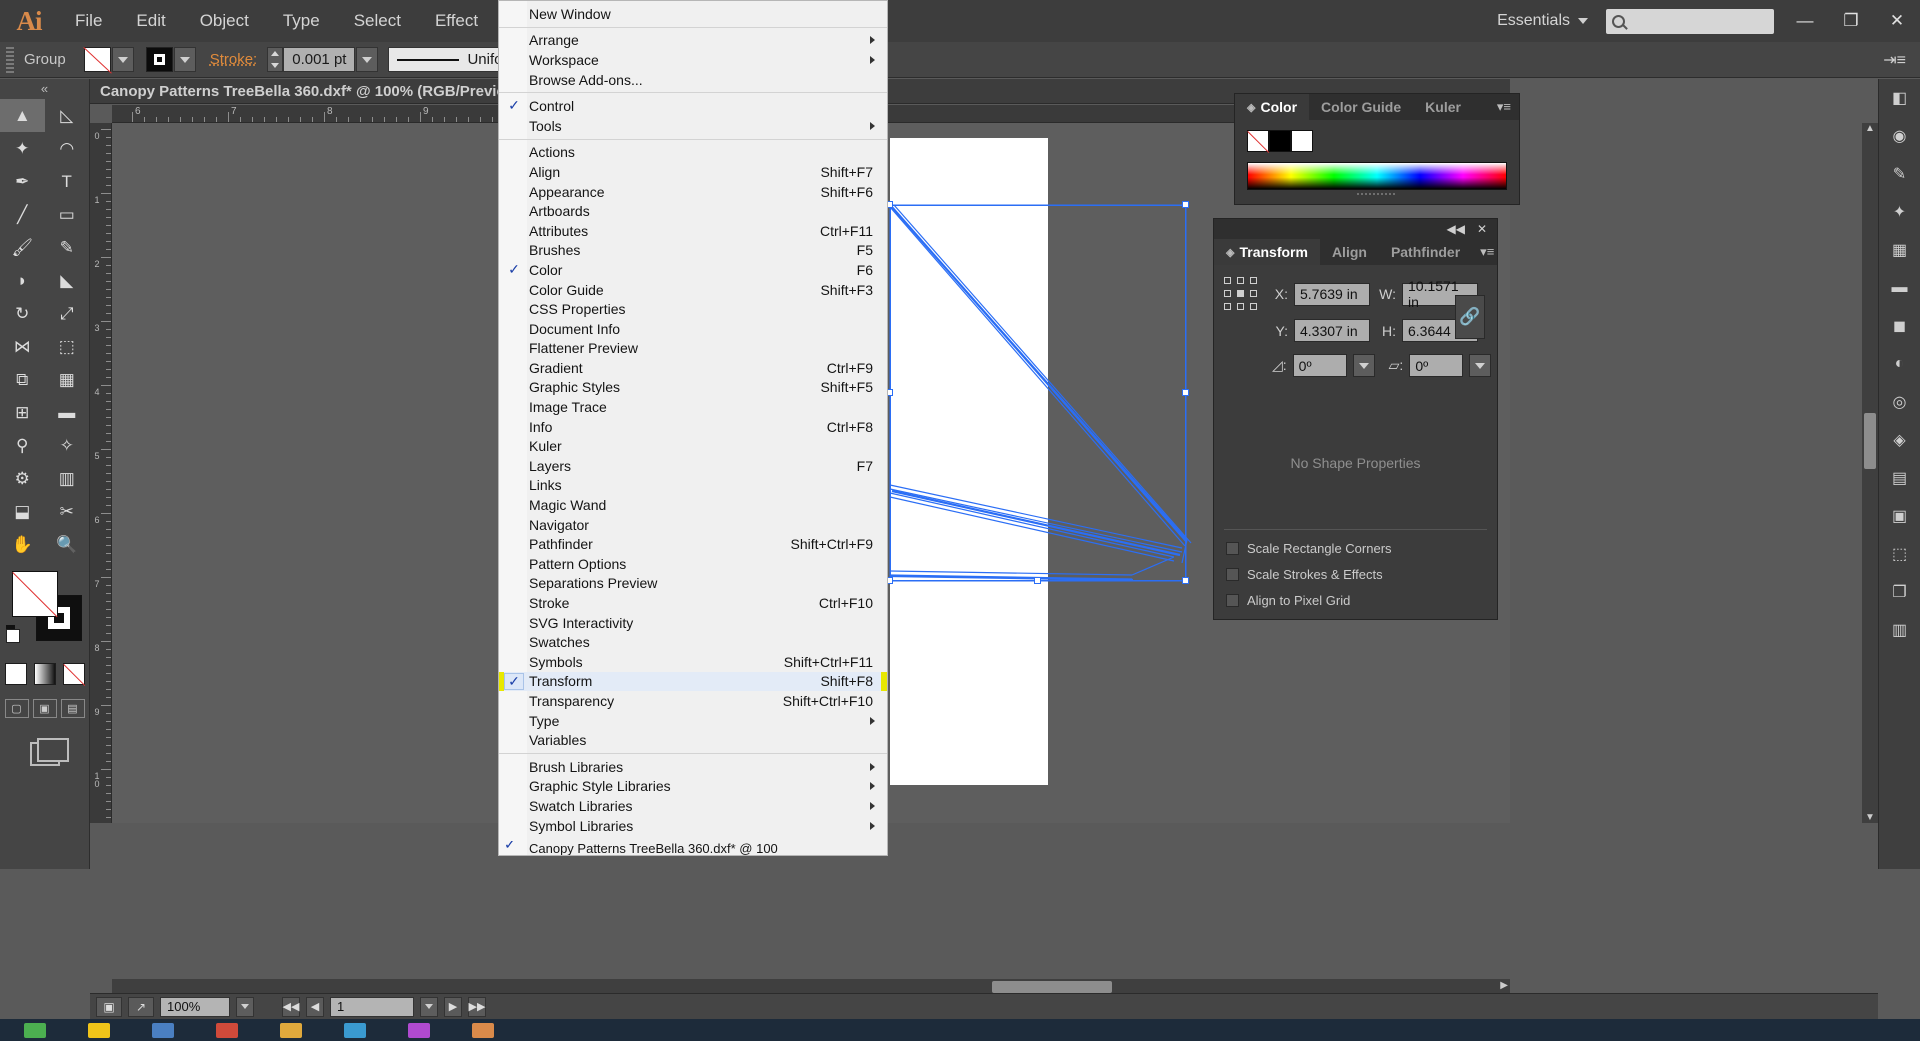 The height and width of the screenshot is (1041, 1920). I want to click on scroll-up-icon: ▲, so click(1870, 128).